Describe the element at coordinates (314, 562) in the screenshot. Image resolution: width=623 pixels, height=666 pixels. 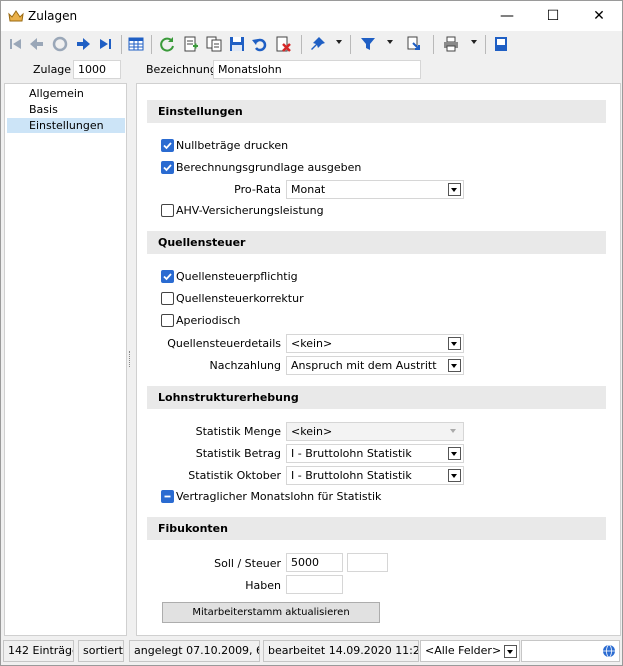
I see `soll-account-field: 5000` at that location.